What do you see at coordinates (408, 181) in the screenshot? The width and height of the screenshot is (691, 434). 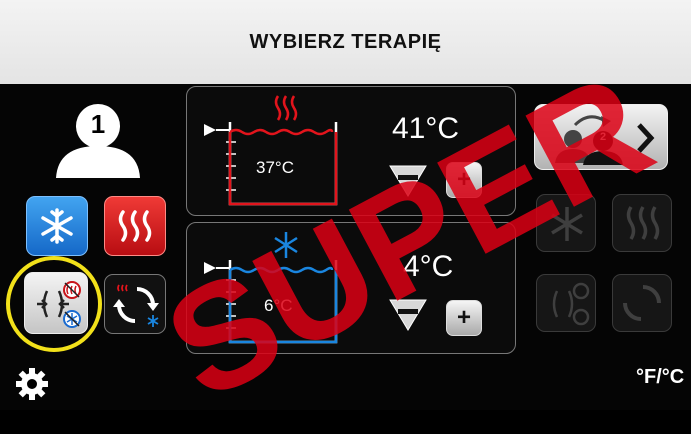 I see `hot-decrease-button` at bounding box center [408, 181].